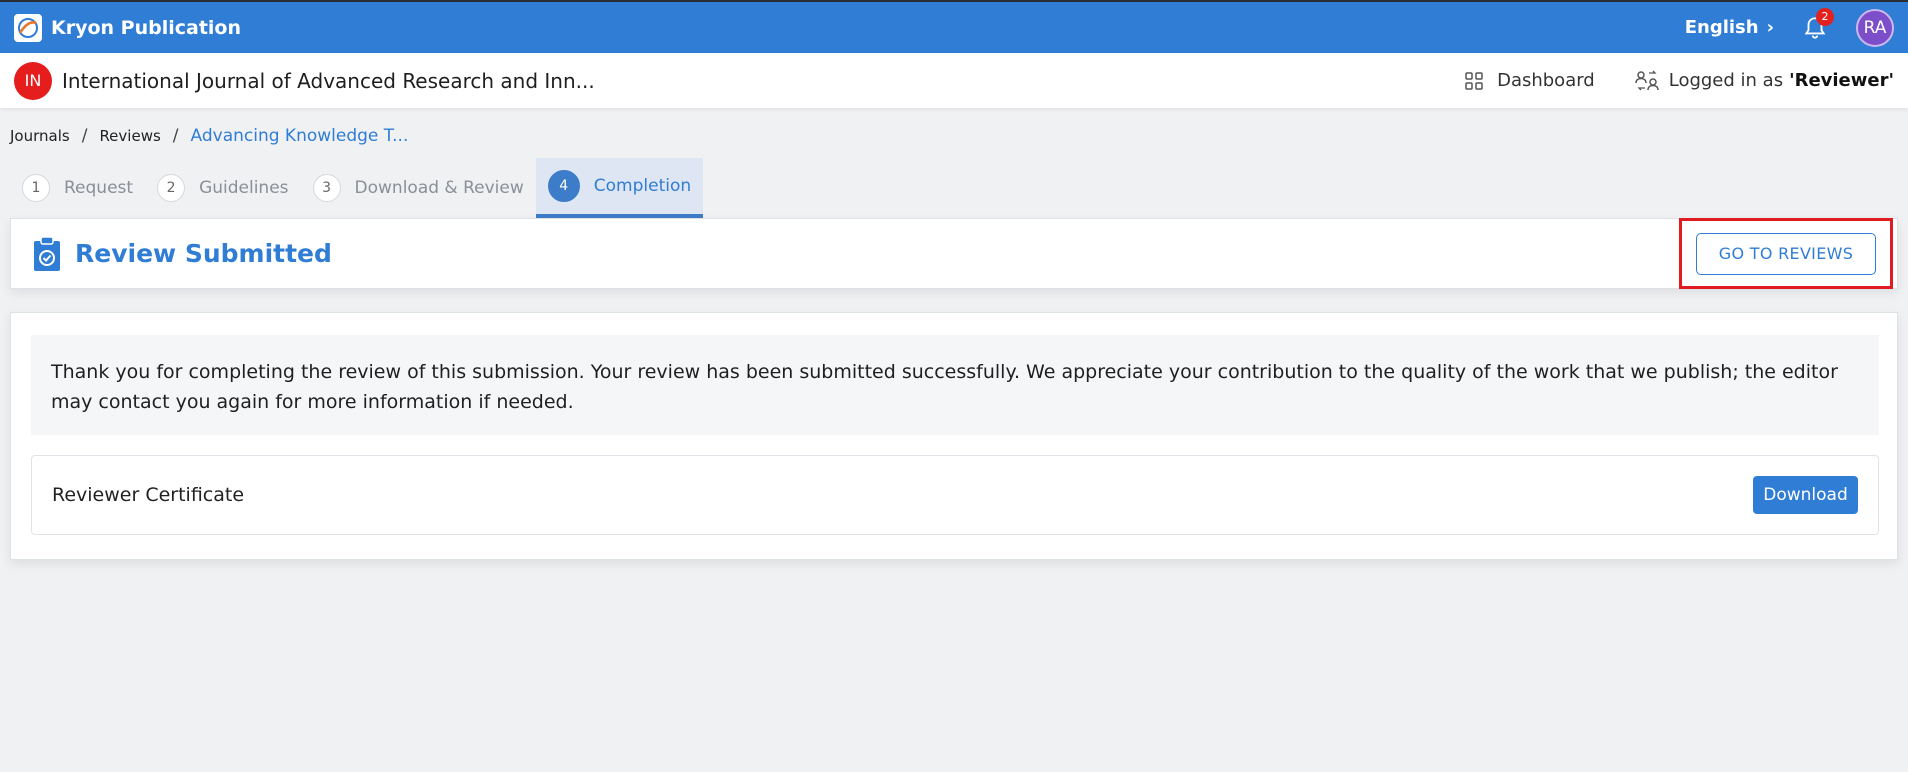 Image resolution: width=1908 pixels, height=772 pixels. Describe the element at coordinates (171, 188) in the screenshot. I see `step-number: 2` at that location.